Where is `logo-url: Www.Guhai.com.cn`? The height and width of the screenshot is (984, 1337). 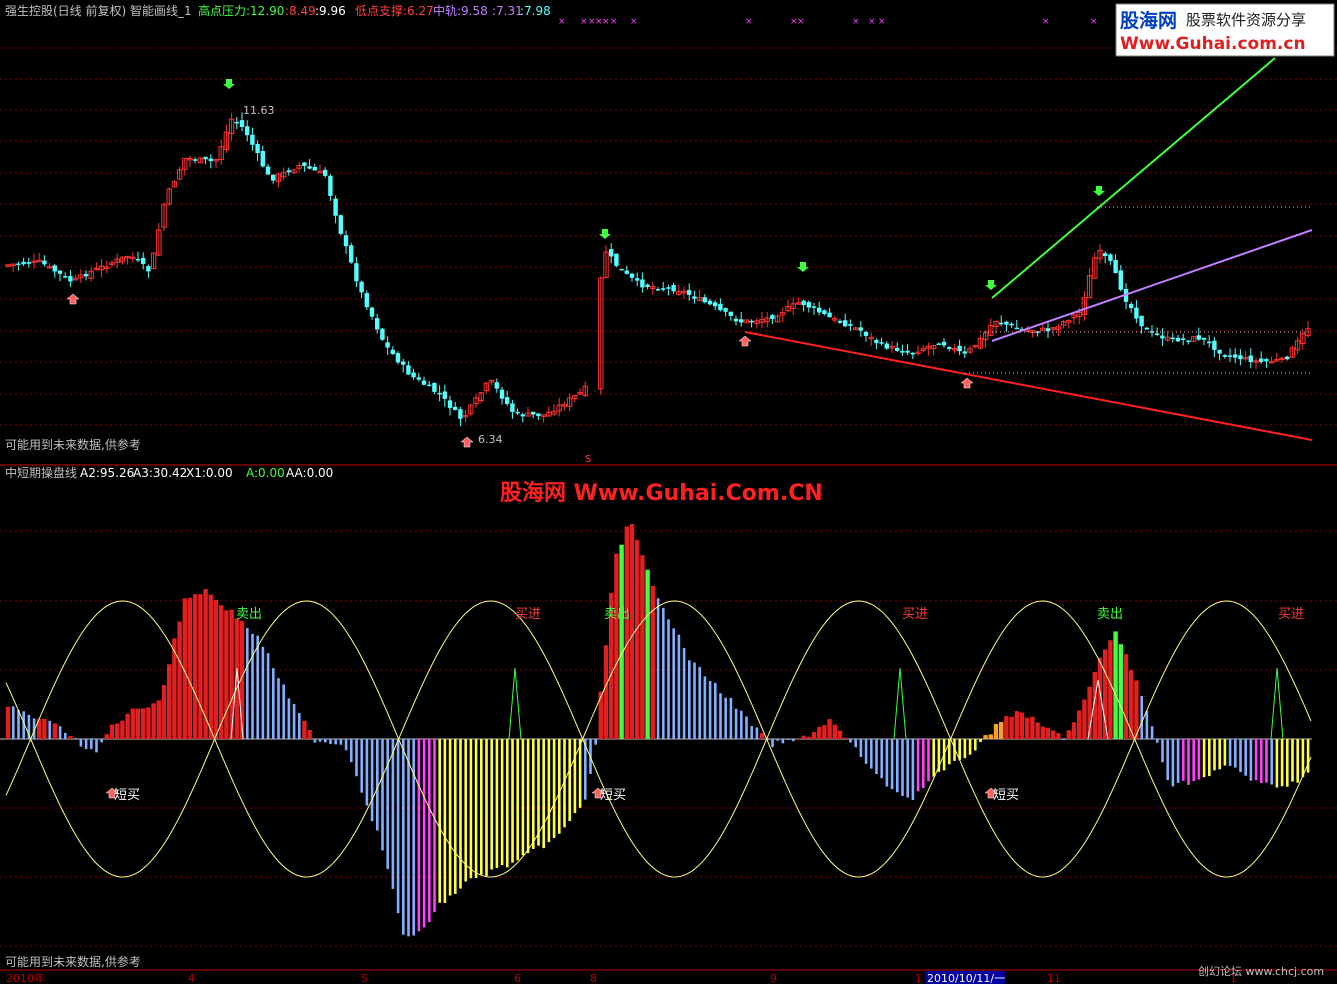
logo-url: Www.Guhai.com.cn is located at coordinates (1213, 44).